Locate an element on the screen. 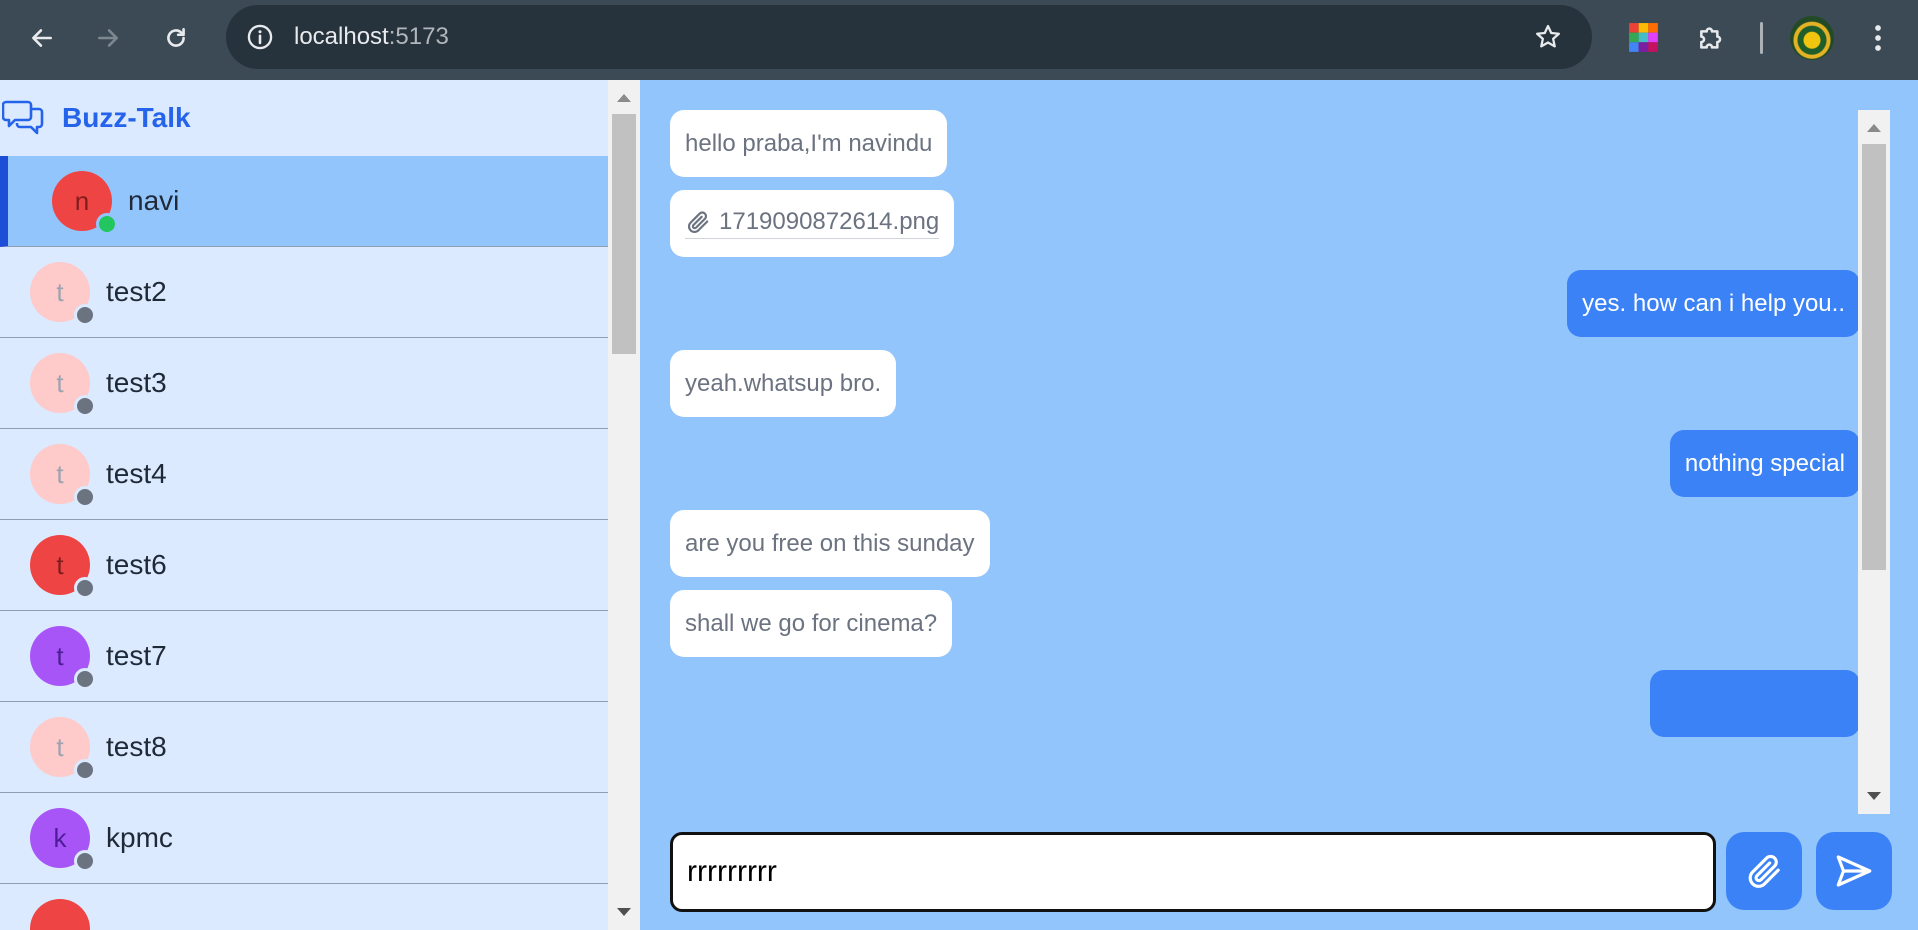 This screenshot has width=1918, height=930. chat-scrollbar is located at coordinates (1874, 462).